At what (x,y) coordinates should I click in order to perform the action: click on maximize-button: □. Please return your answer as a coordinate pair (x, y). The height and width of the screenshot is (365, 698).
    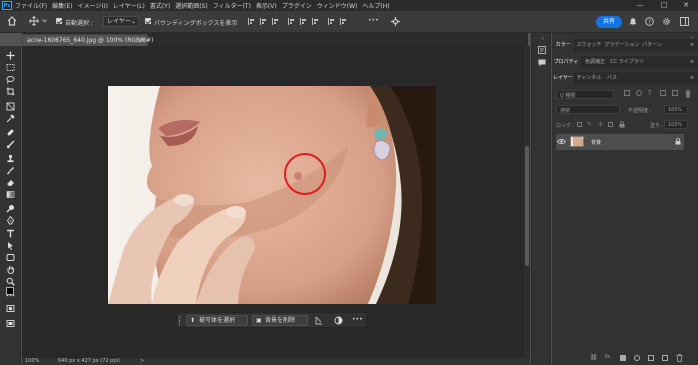
    Looking at the image, I should click on (664, 5).